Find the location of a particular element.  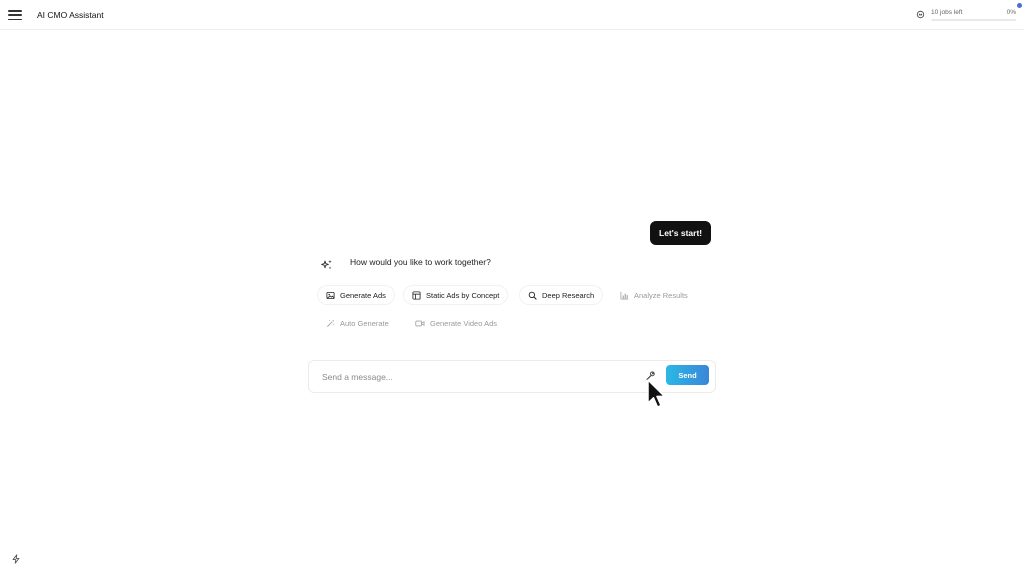

sparkles-icon is located at coordinates (326, 265).